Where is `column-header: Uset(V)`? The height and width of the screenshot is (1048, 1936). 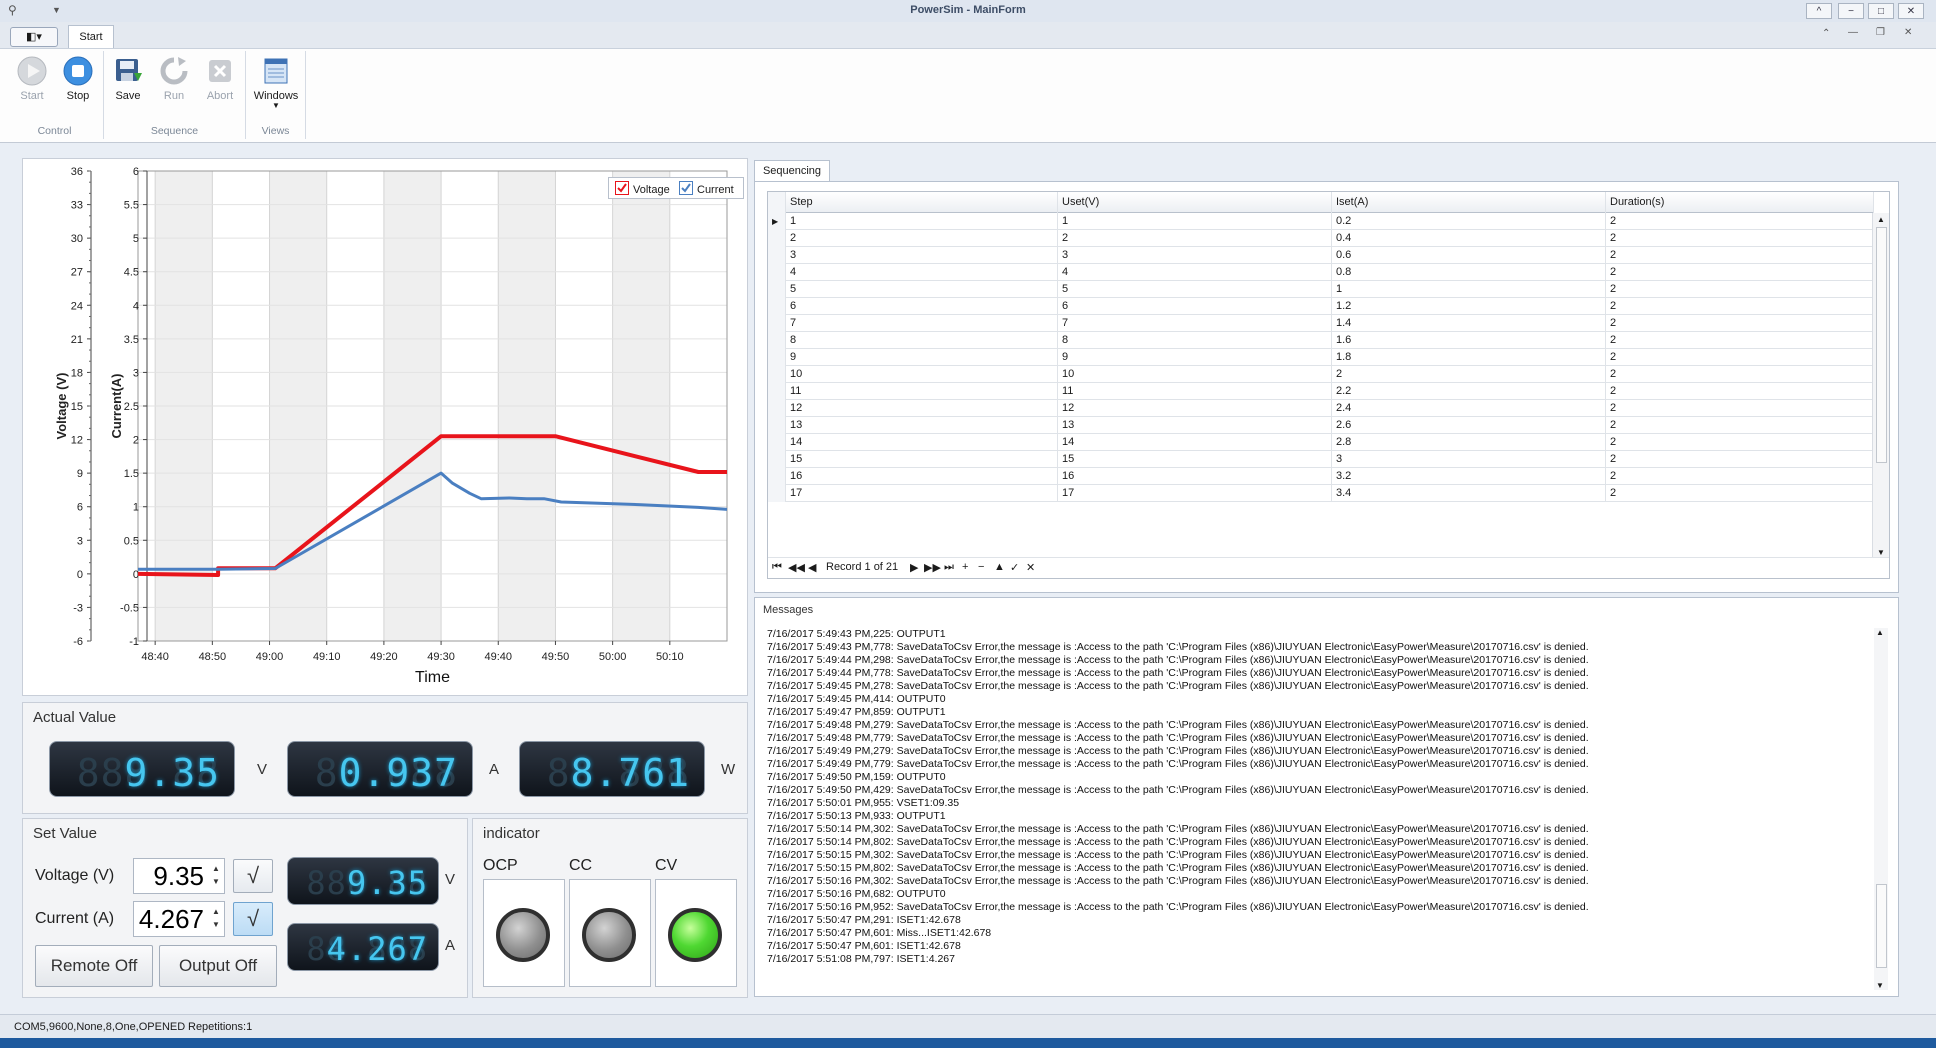 column-header: Uset(V) is located at coordinates (1195, 202).